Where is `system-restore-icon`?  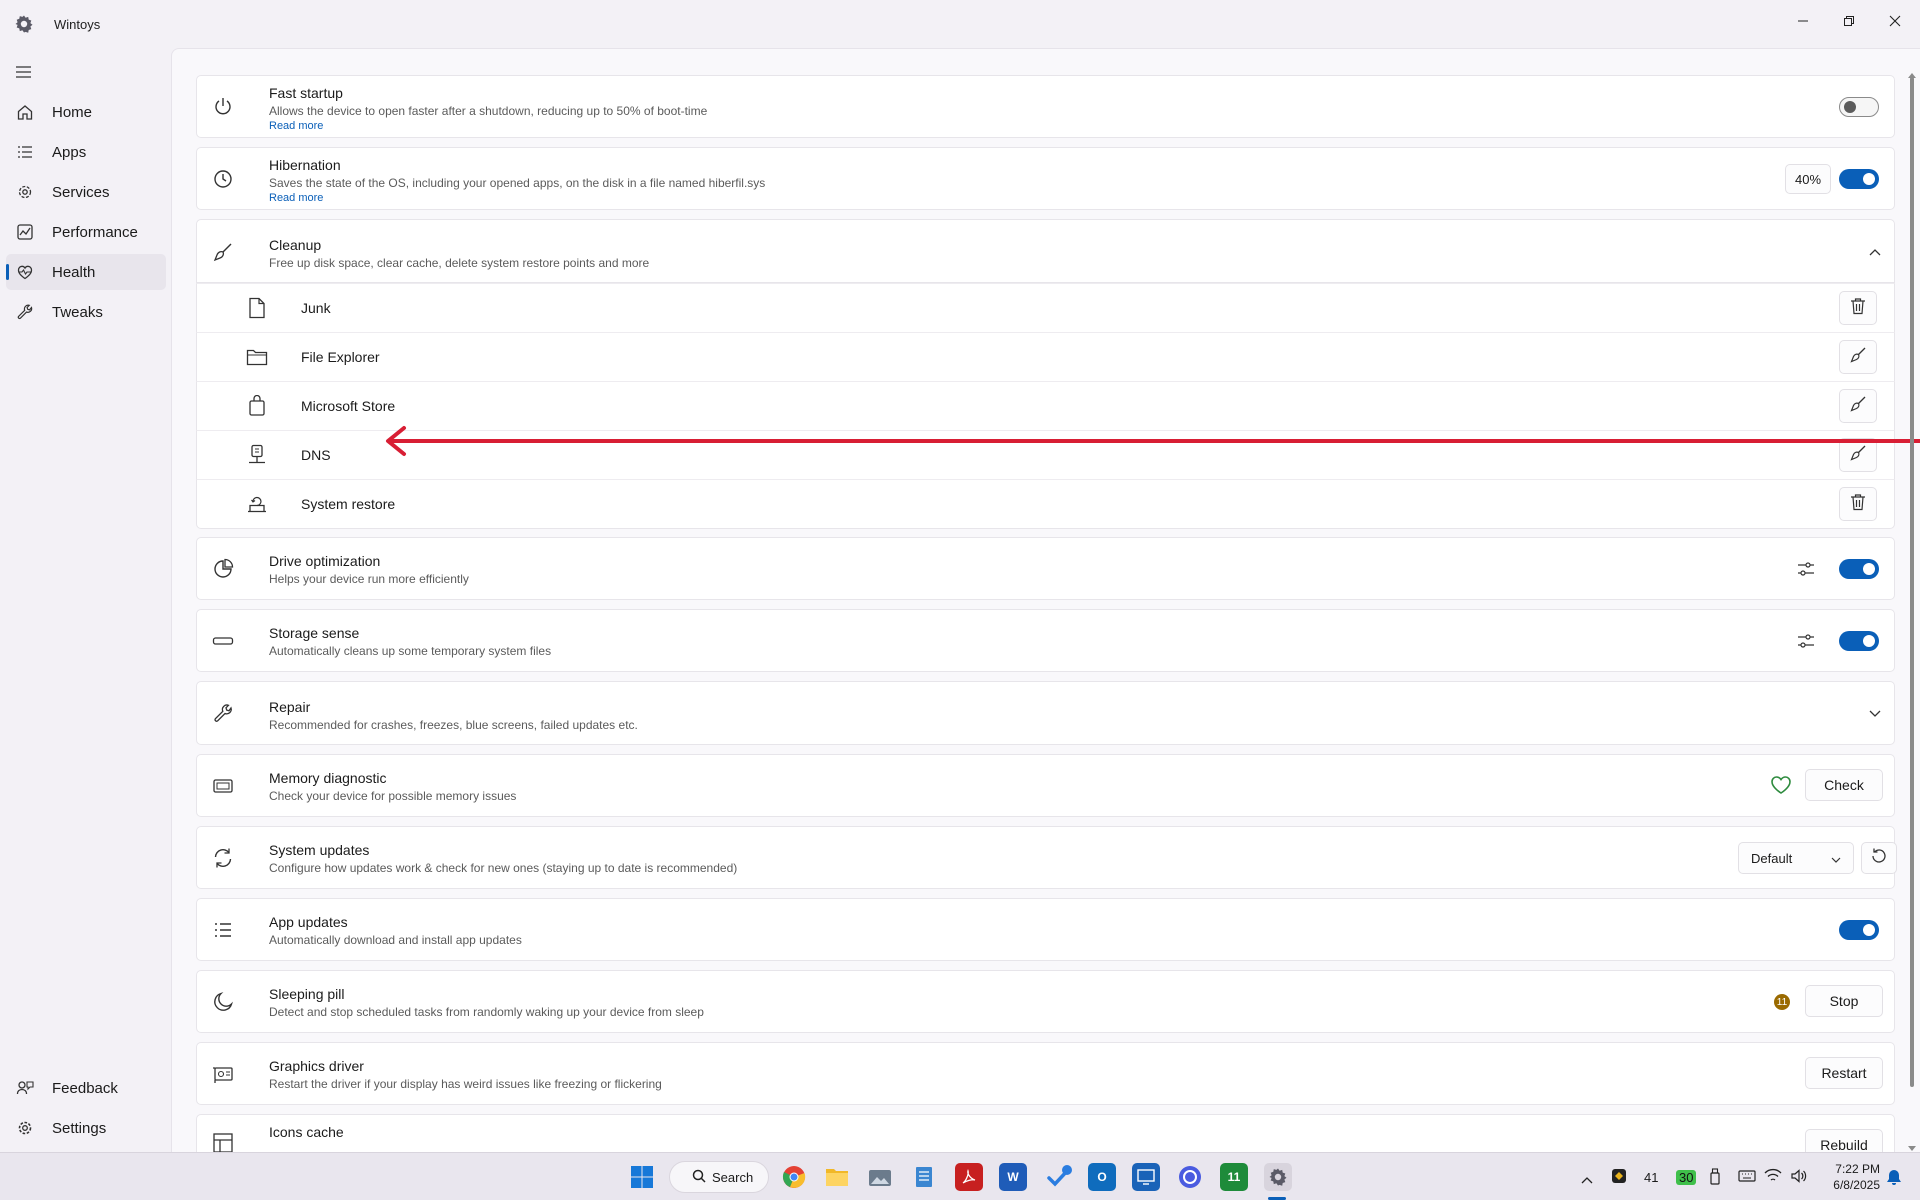
system-restore-icon is located at coordinates (257, 504).